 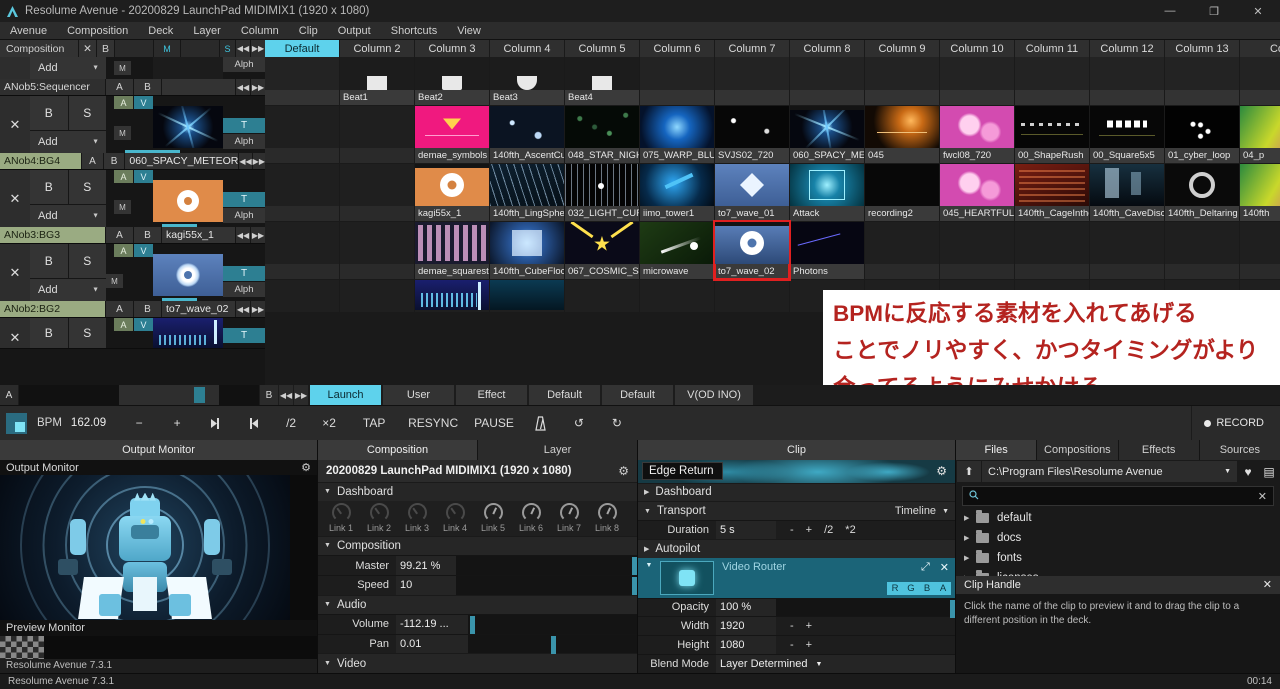 I want to click on column-header-8: Column 8, so click(x=827, y=48).